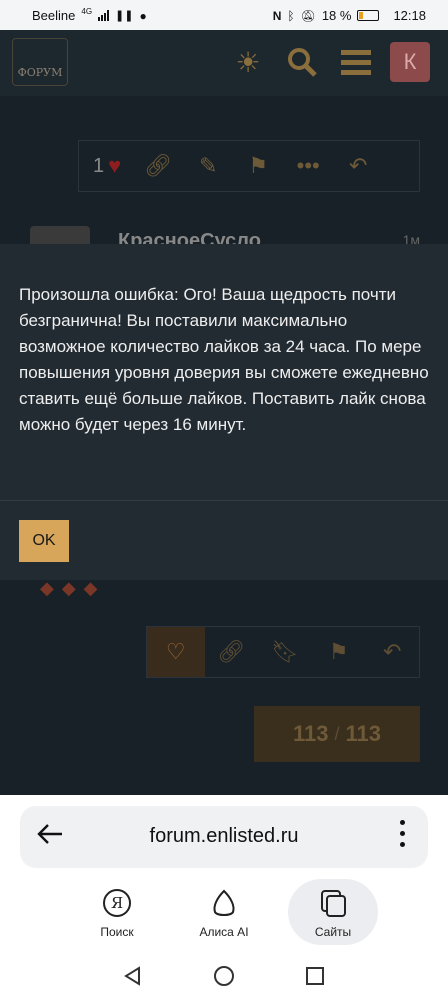 This screenshot has width=448, height=1000. I want to click on heart-icon: ♥, so click(114, 166).